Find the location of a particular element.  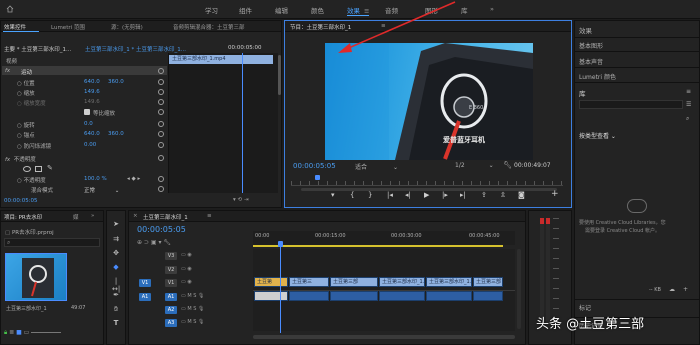

uniform-scale-reset-icon is located at coordinates (161, 112).